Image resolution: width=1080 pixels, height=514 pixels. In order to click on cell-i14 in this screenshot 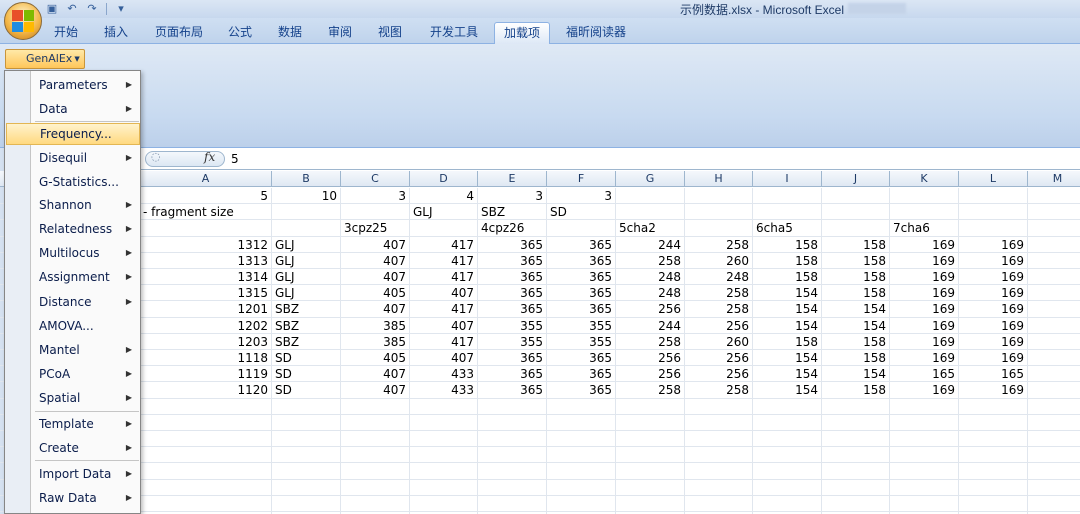, I will do `click(787, 406)`.